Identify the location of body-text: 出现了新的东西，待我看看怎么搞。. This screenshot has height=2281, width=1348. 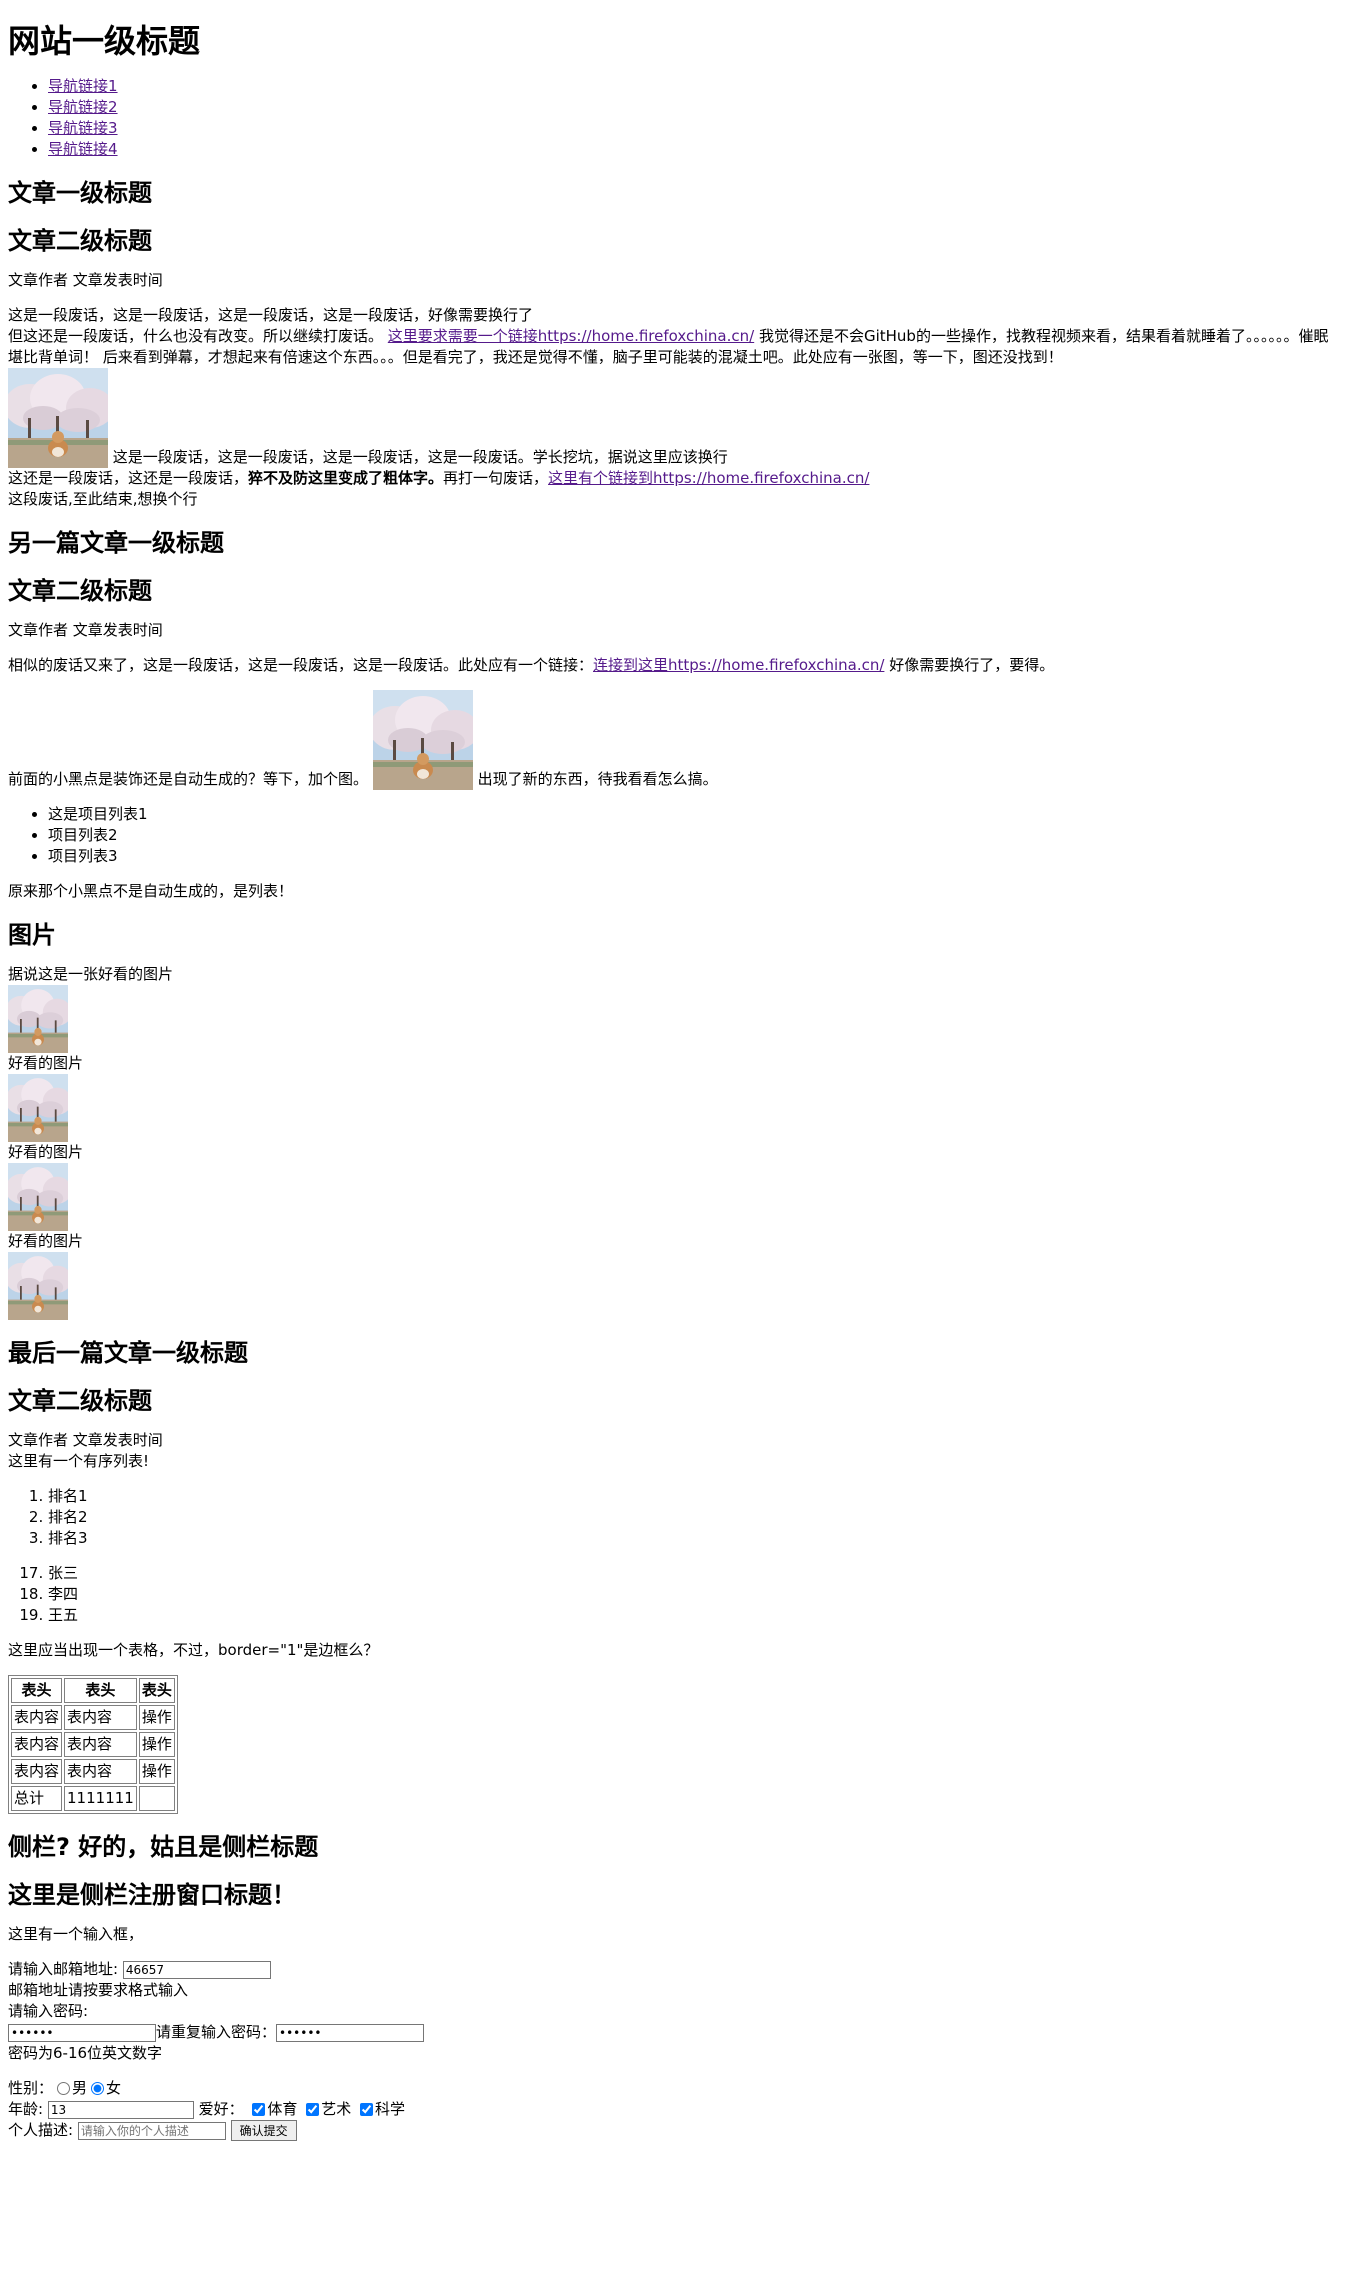
(597, 779).